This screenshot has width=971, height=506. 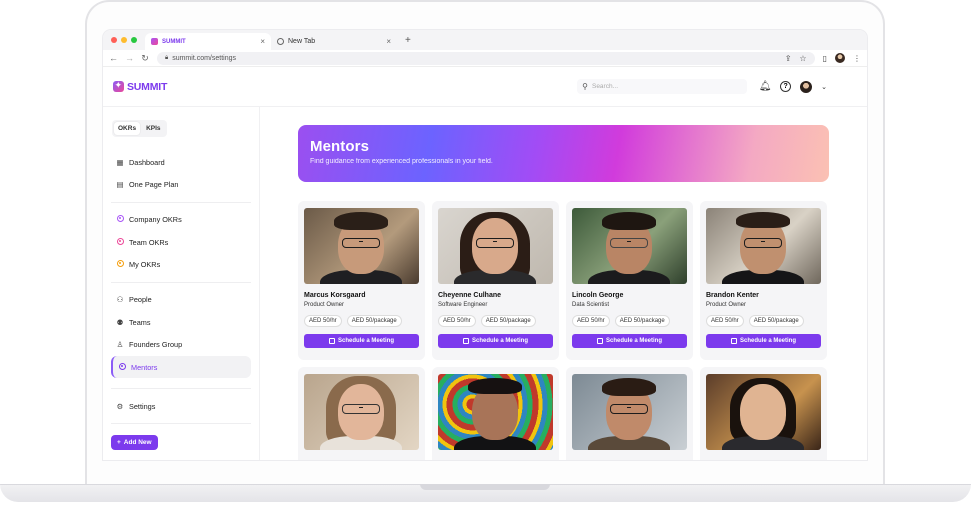 I want to click on chevron-down-icon: ⌄, so click(x=824, y=87).